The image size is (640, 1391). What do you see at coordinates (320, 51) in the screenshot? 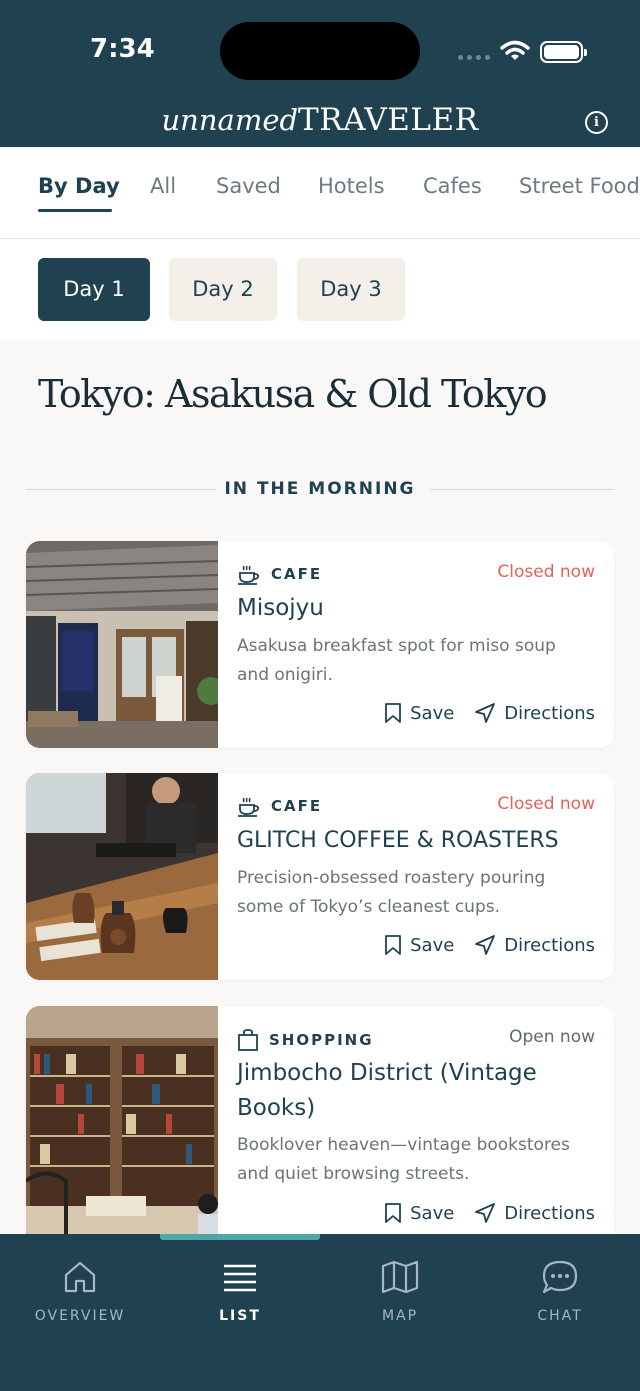
I see `dynamic-island` at bounding box center [320, 51].